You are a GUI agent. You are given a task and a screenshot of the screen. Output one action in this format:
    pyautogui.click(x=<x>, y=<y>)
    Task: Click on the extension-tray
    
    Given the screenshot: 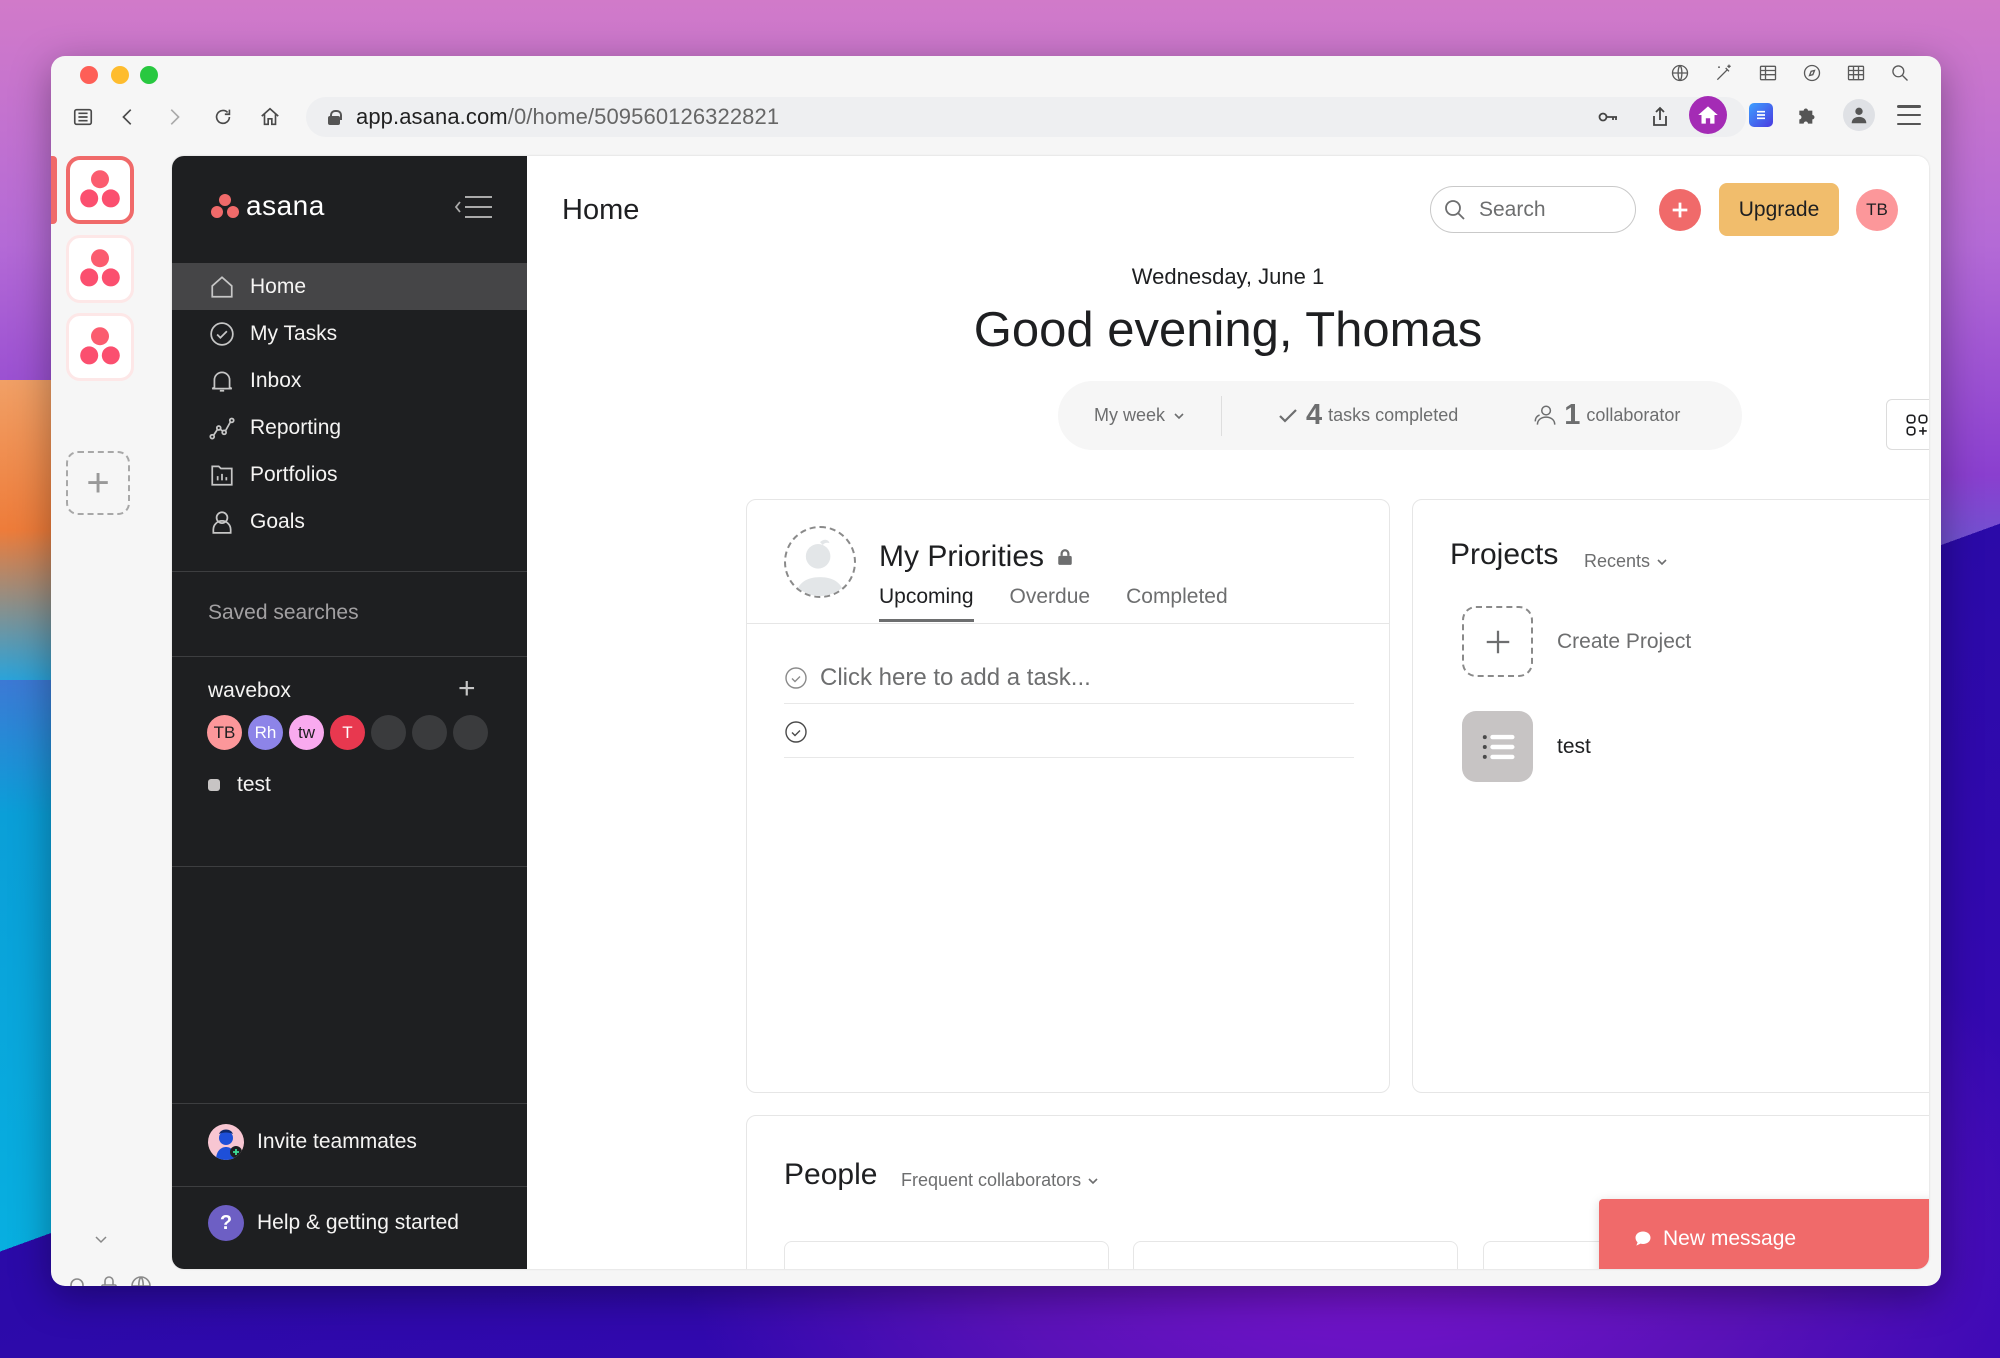 What is the action you would take?
    pyautogui.click(x=1805, y=115)
    